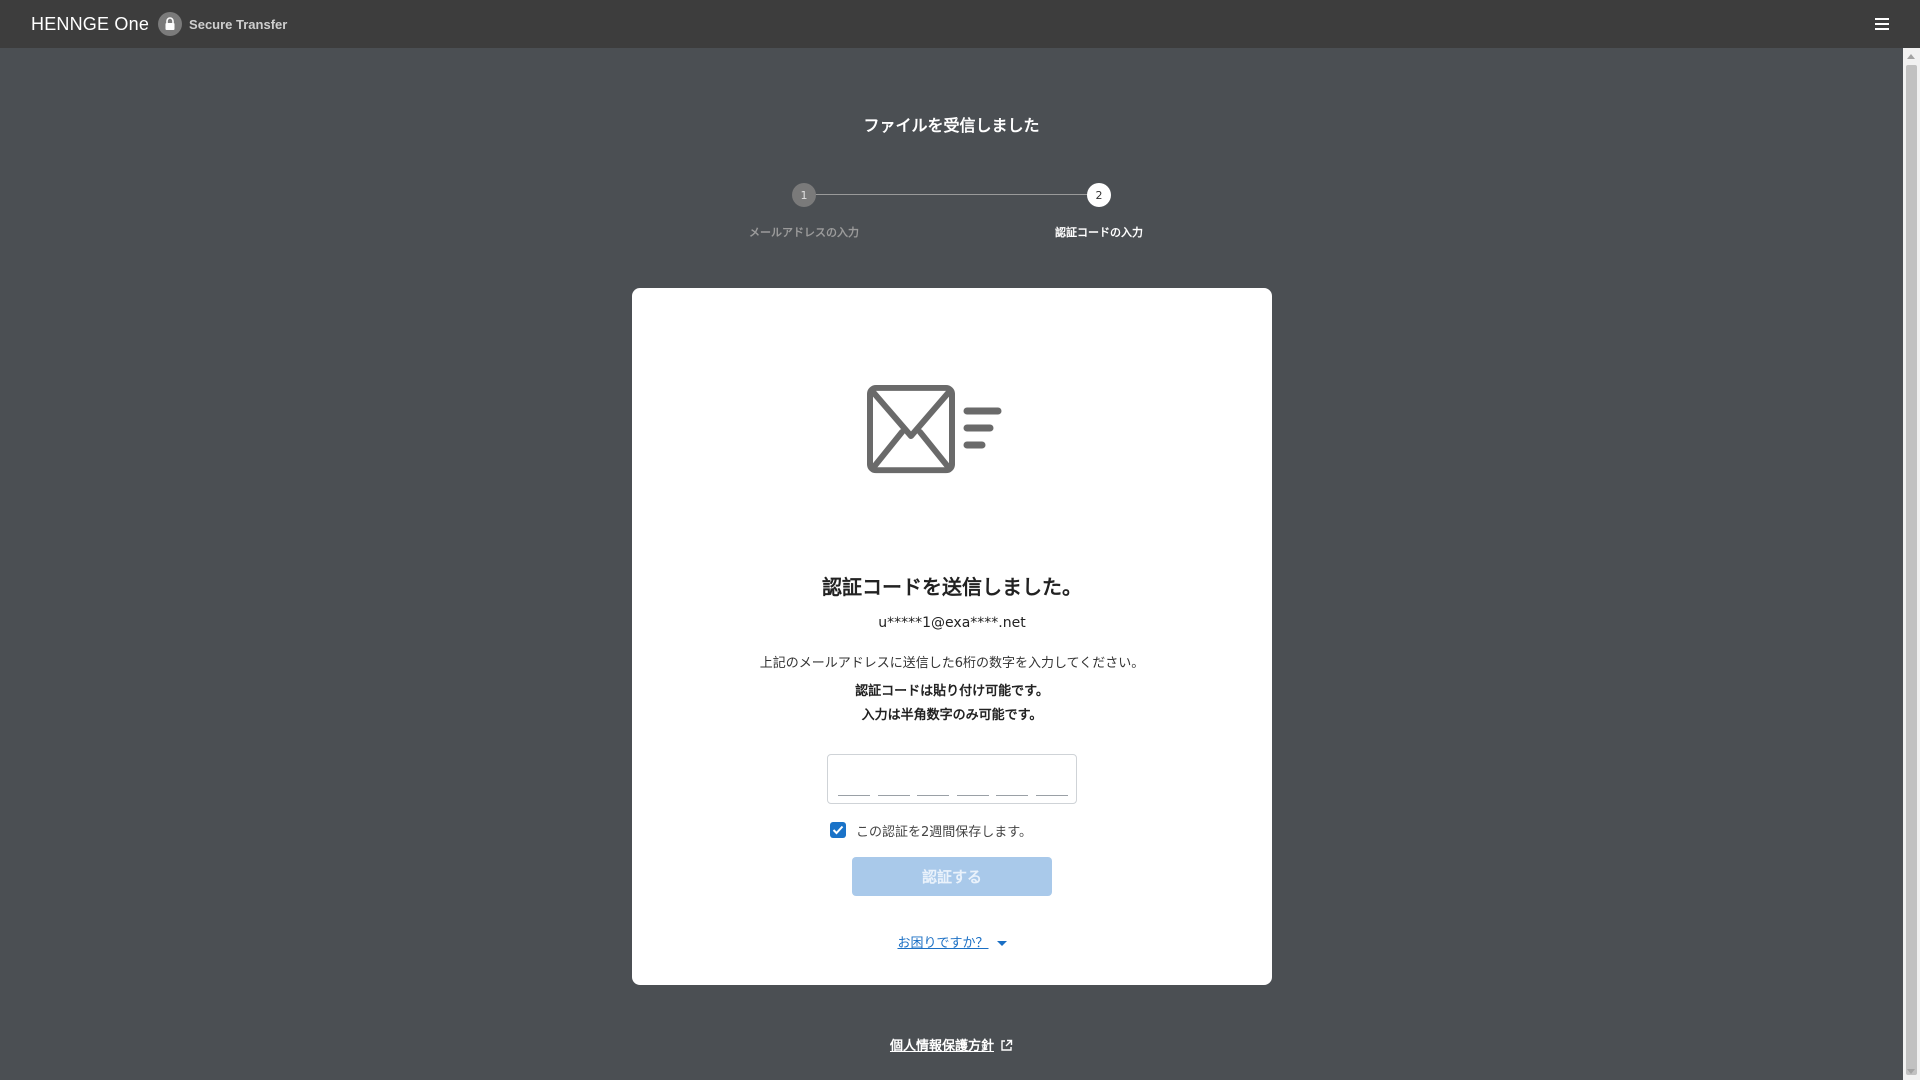 The width and height of the screenshot is (1920, 1080). I want to click on help-dropdown-link: お困りですか？, so click(952, 941).